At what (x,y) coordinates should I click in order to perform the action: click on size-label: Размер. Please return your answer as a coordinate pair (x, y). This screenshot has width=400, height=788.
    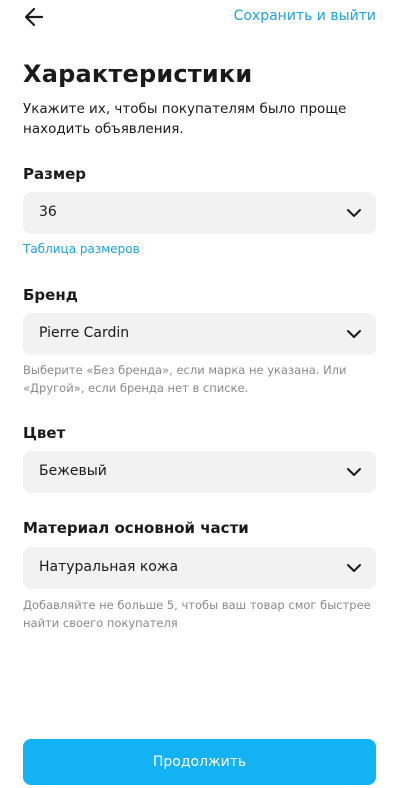
    Looking at the image, I should click on (55, 174).